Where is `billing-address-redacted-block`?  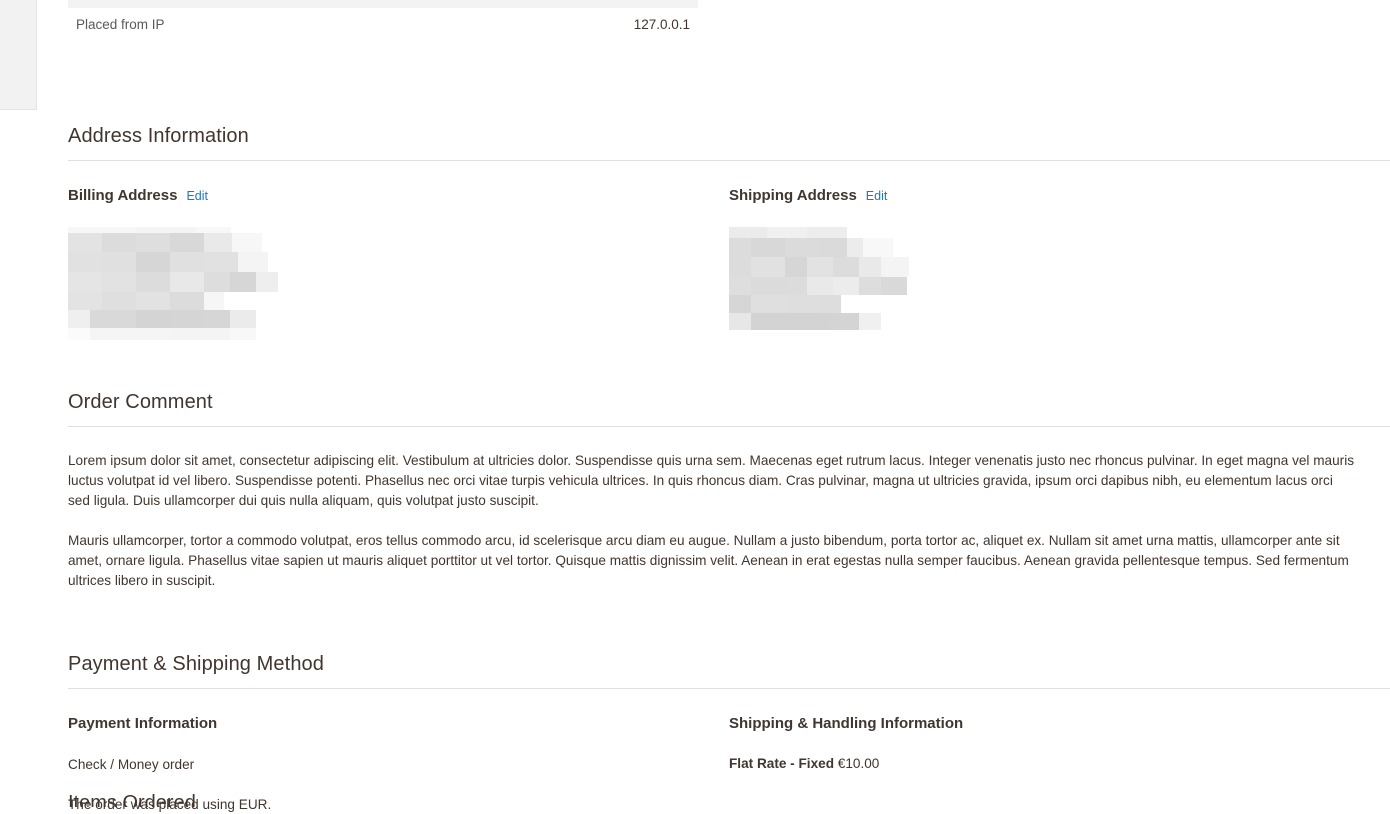
billing-address-redacted-block is located at coordinates (173, 283).